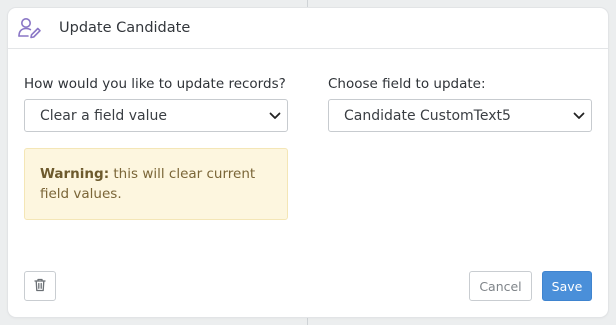  What do you see at coordinates (500, 286) in the screenshot?
I see `cancel-button: Cancel` at bounding box center [500, 286].